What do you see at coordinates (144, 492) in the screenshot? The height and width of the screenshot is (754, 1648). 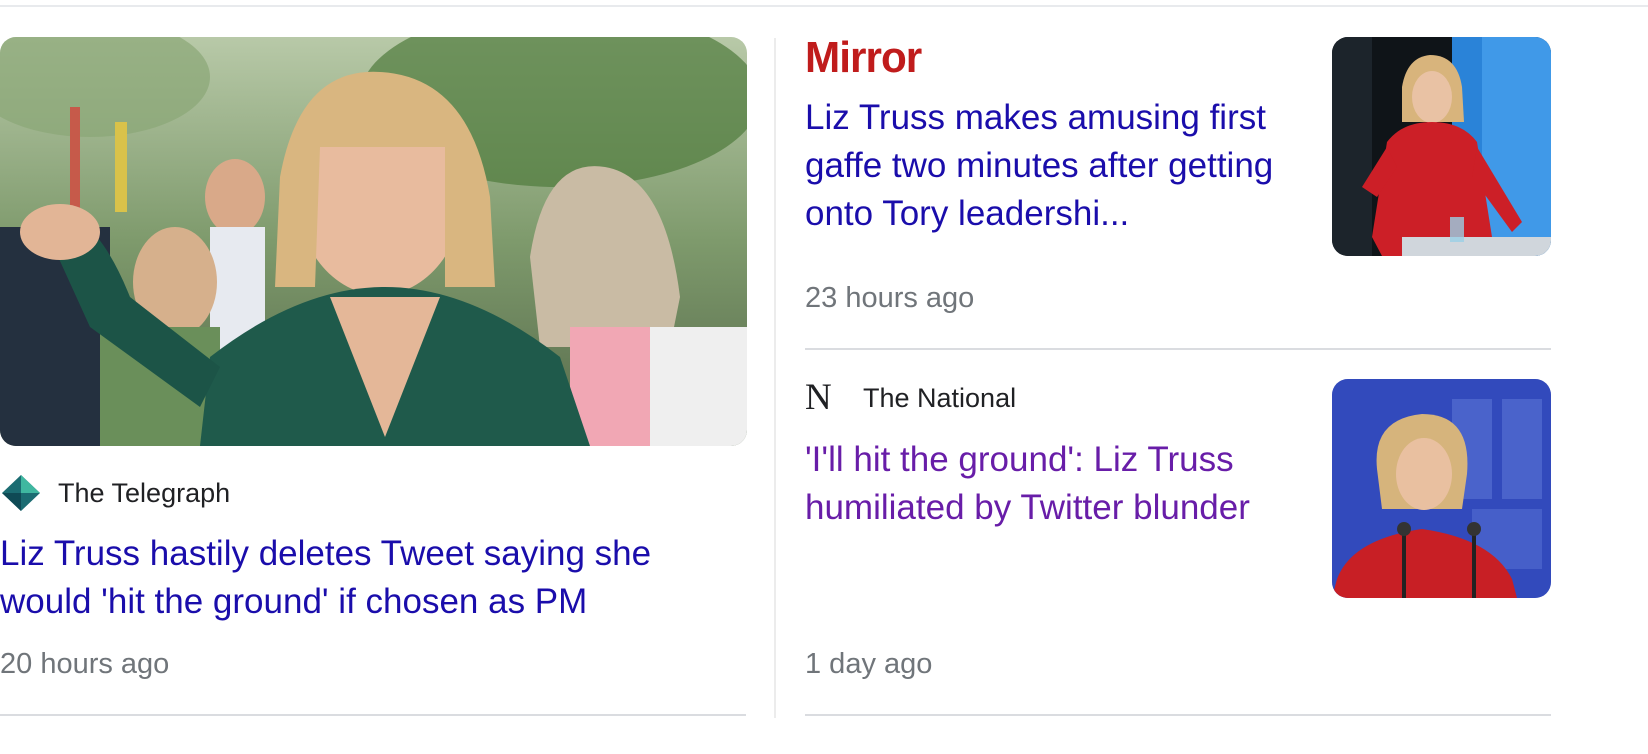 I see `source-name: The Telegraph` at bounding box center [144, 492].